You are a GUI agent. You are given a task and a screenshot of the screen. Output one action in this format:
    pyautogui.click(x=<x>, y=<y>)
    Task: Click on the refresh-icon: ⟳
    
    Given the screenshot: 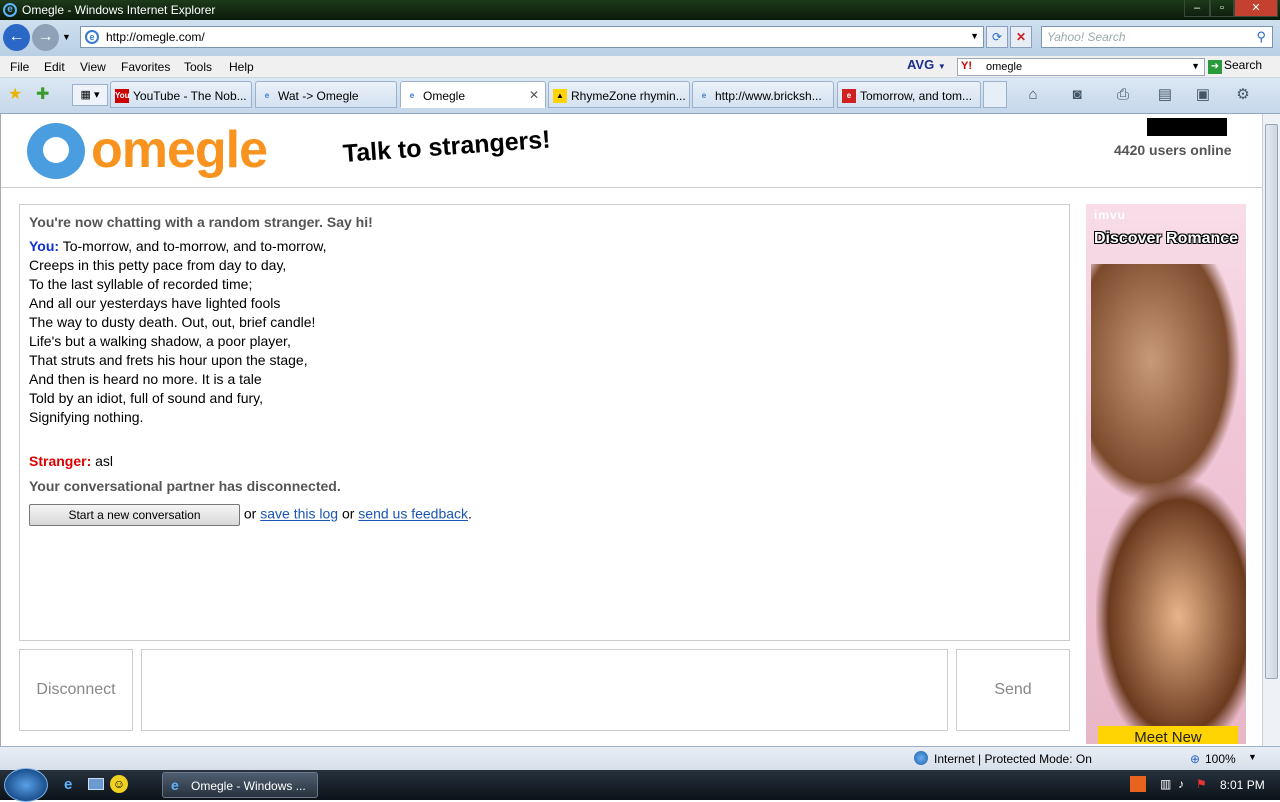 What is the action you would take?
    pyautogui.click(x=997, y=37)
    